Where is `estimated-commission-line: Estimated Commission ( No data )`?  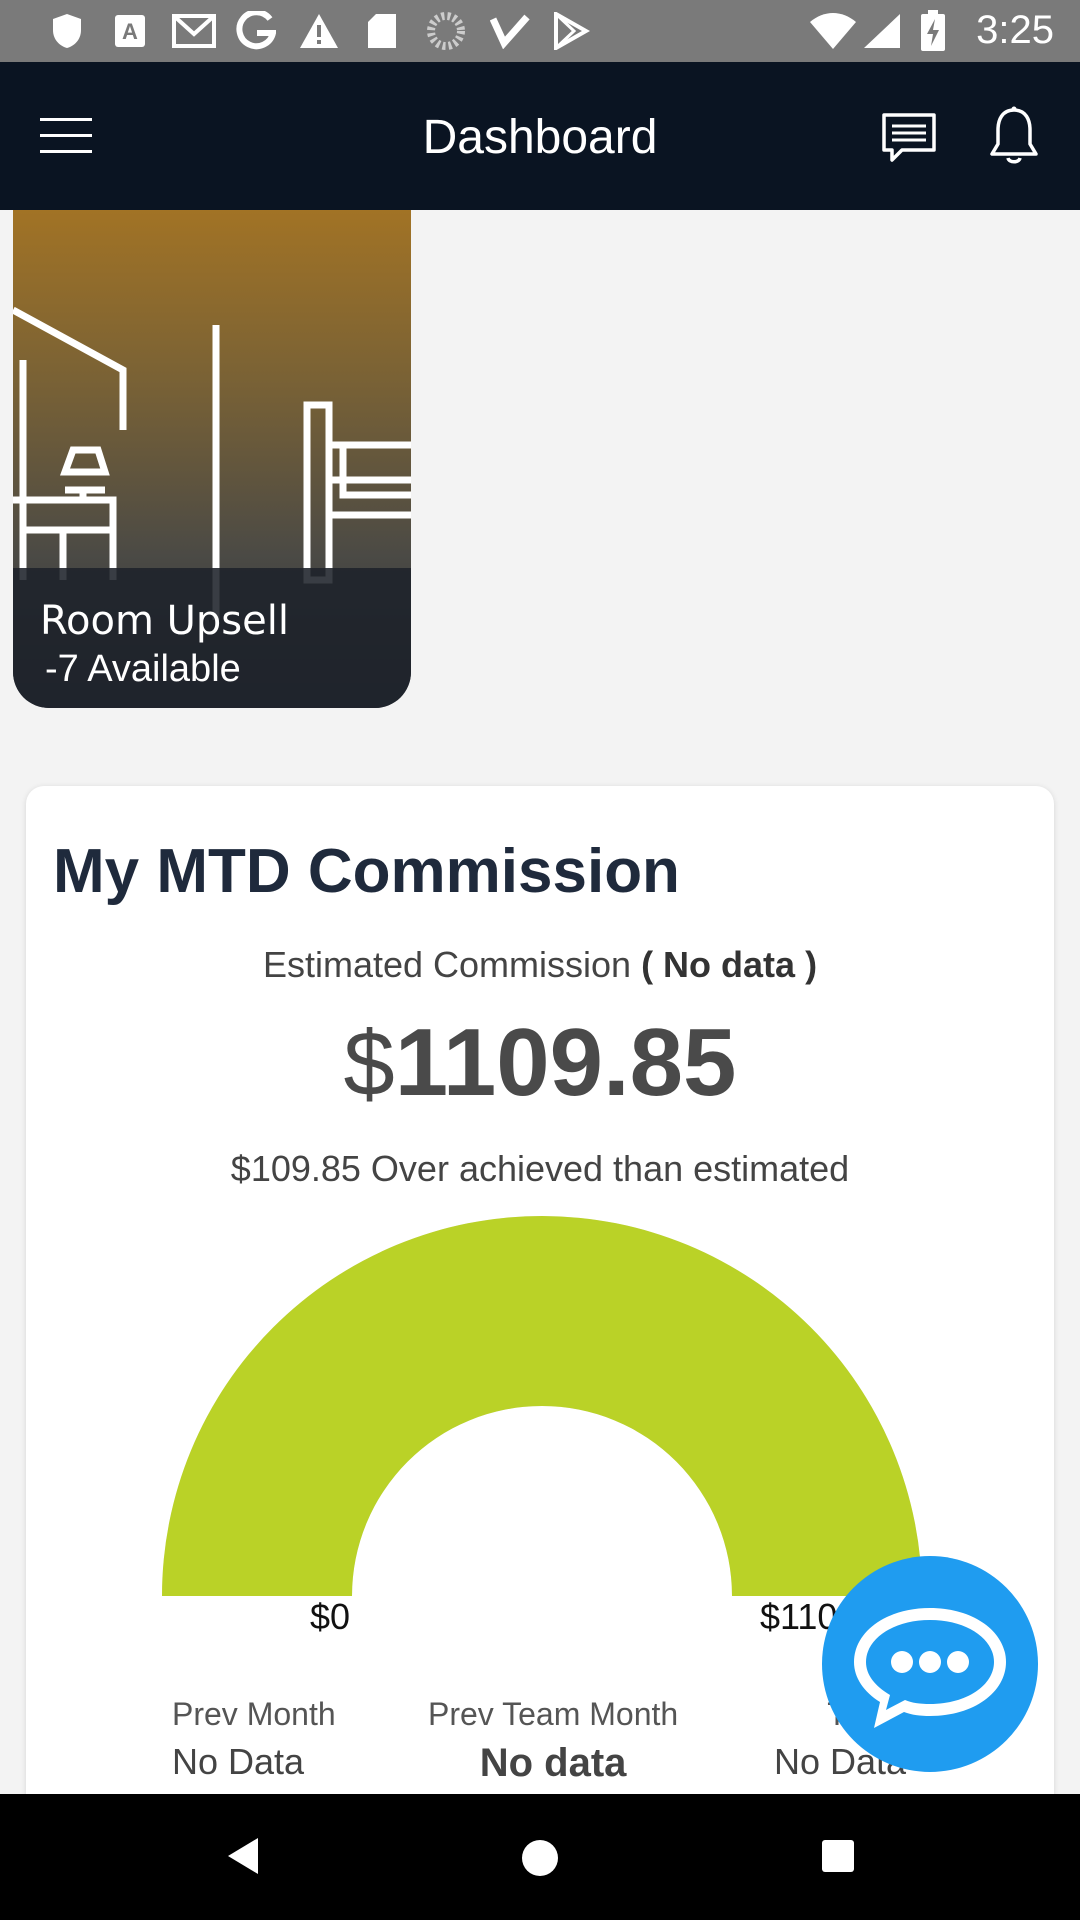 estimated-commission-line: Estimated Commission ( No data ) is located at coordinates (540, 965).